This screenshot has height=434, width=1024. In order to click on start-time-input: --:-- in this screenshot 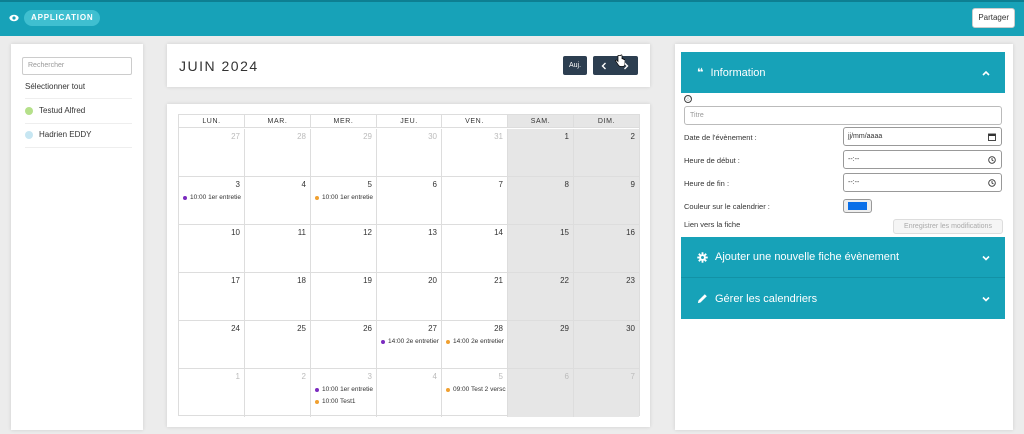, I will do `click(922, 159)`.